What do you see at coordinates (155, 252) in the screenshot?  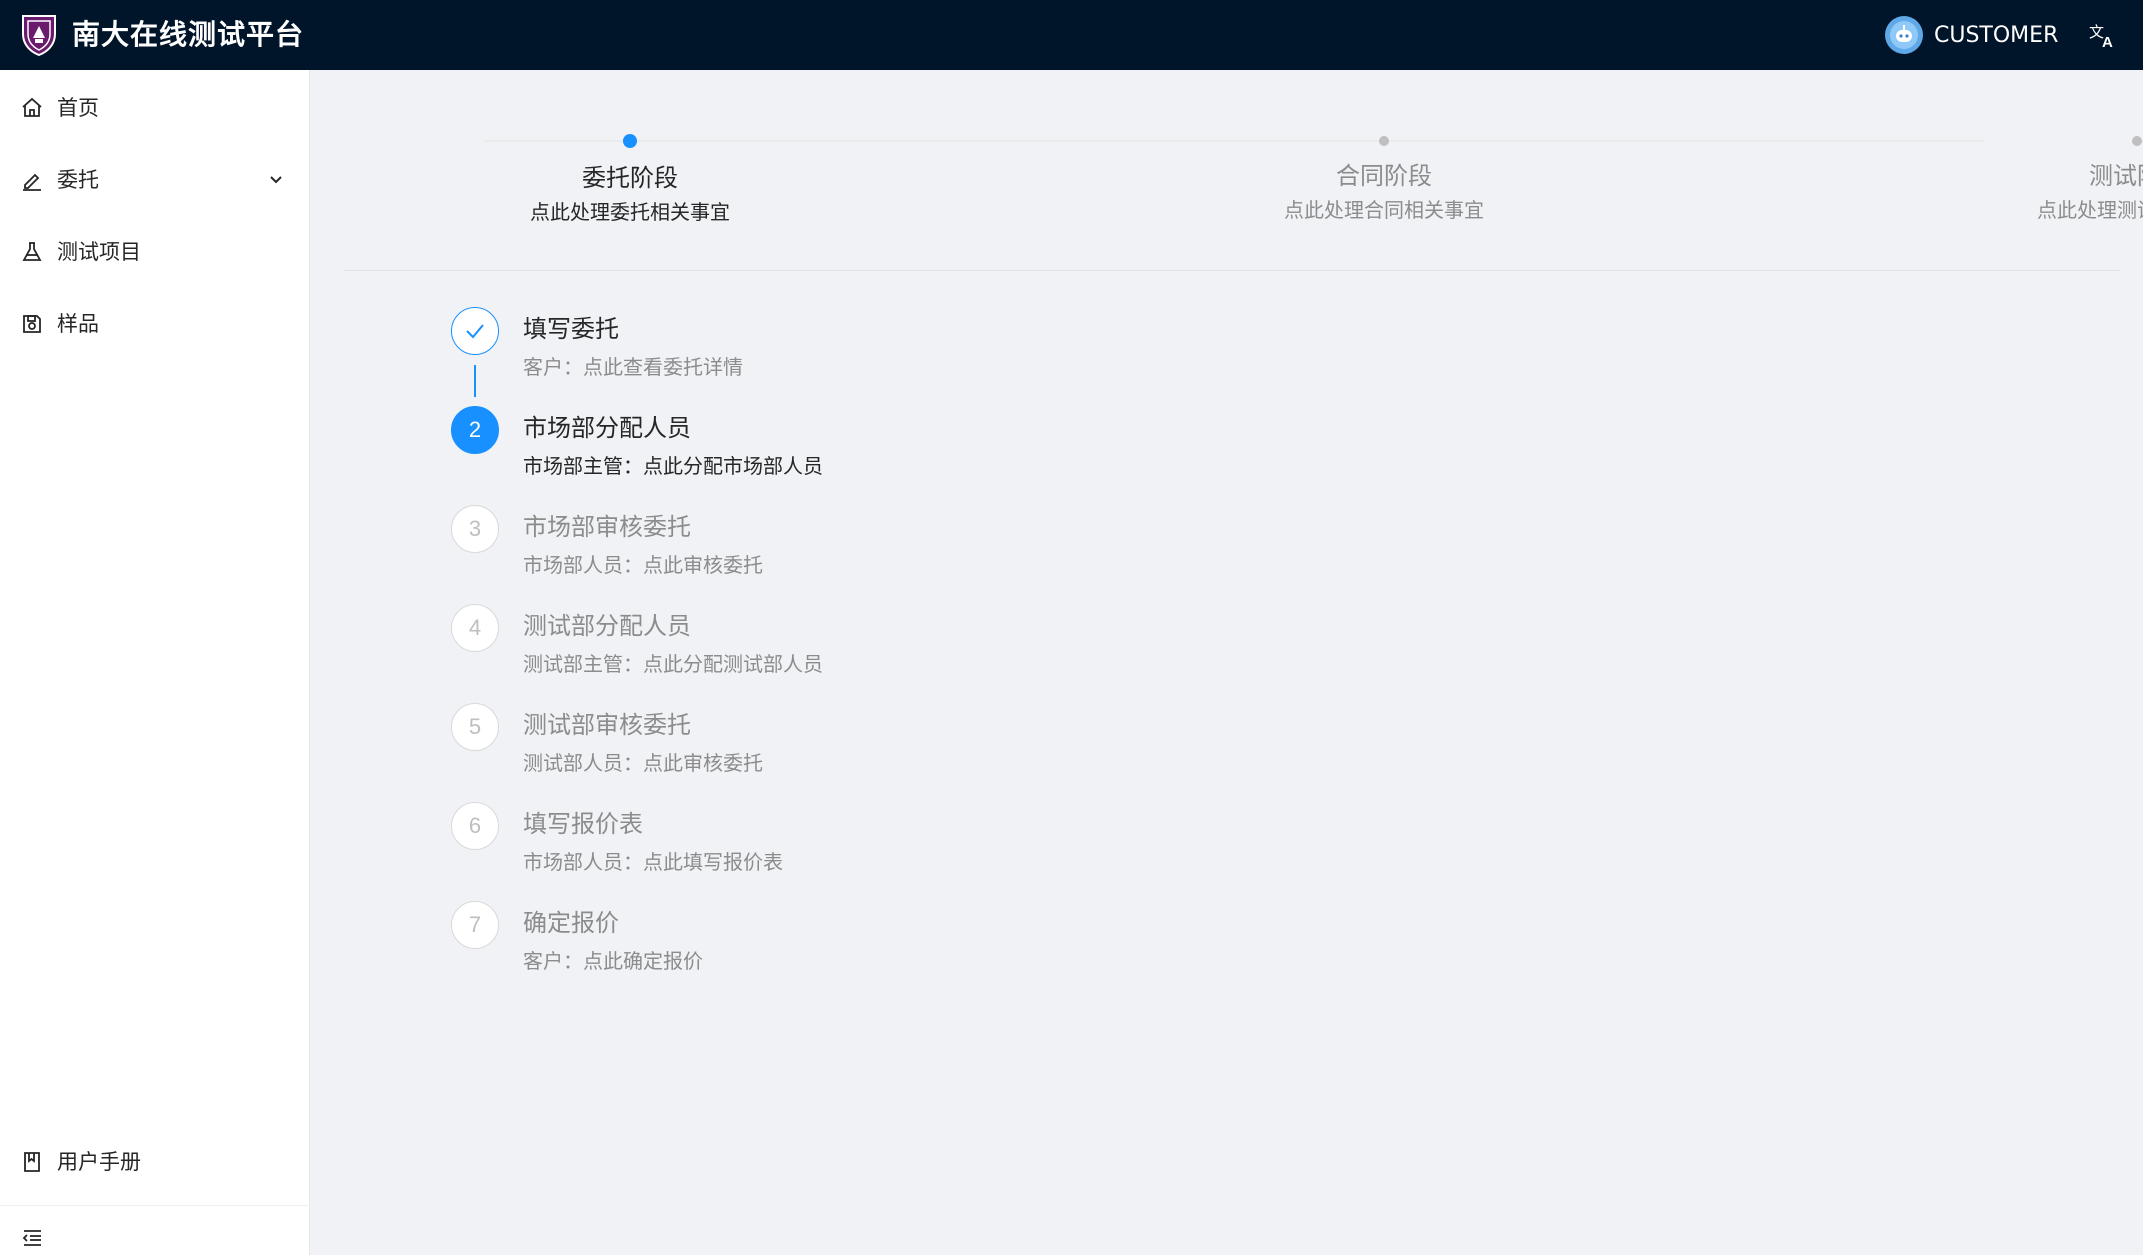 I see `sidebar-item-test-projects: 测试项目` at bounding box center [155, 252].